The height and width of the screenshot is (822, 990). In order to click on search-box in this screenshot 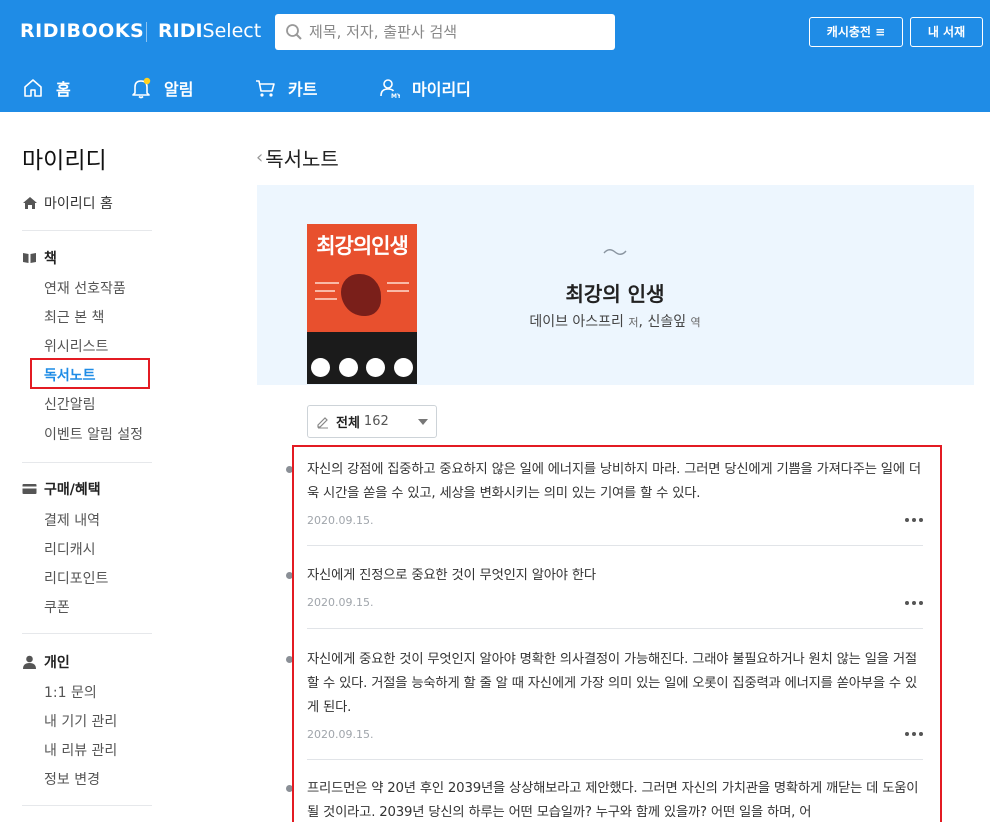, I will do `click(445, 32)`.